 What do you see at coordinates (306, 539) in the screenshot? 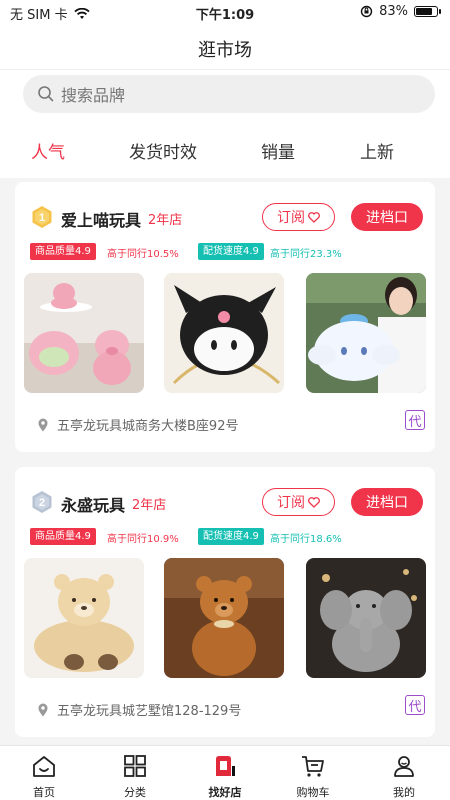
I see `speed-compare: 高于同行18.6%` at bounding box center [306, 539].